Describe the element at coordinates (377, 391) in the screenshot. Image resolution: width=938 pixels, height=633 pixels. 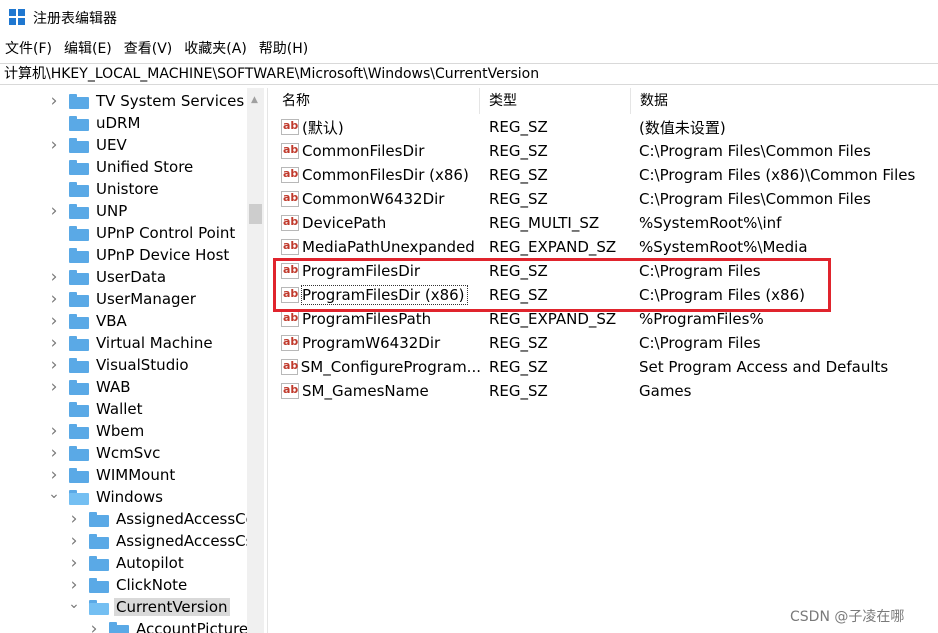
I see `value-name-cell: ab SM_GamesName` at that location.